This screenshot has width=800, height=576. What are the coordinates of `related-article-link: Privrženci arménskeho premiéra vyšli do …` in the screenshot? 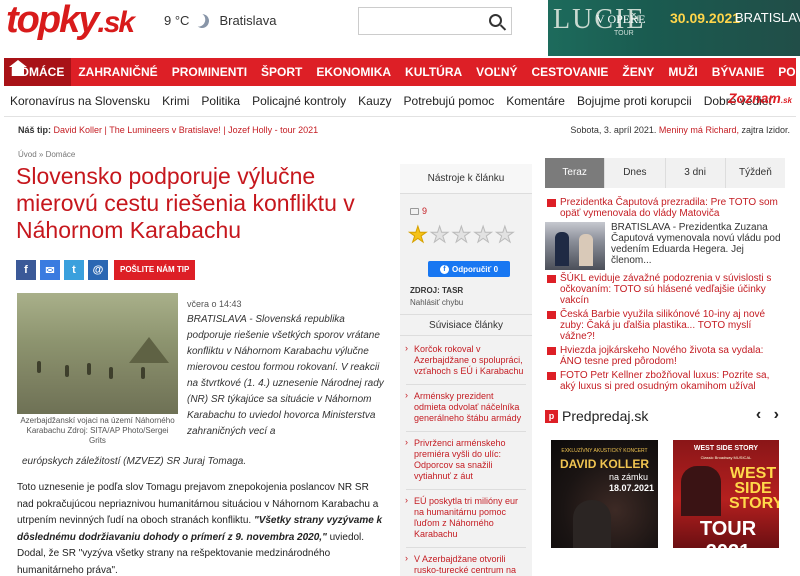 It's located at (466, 459).